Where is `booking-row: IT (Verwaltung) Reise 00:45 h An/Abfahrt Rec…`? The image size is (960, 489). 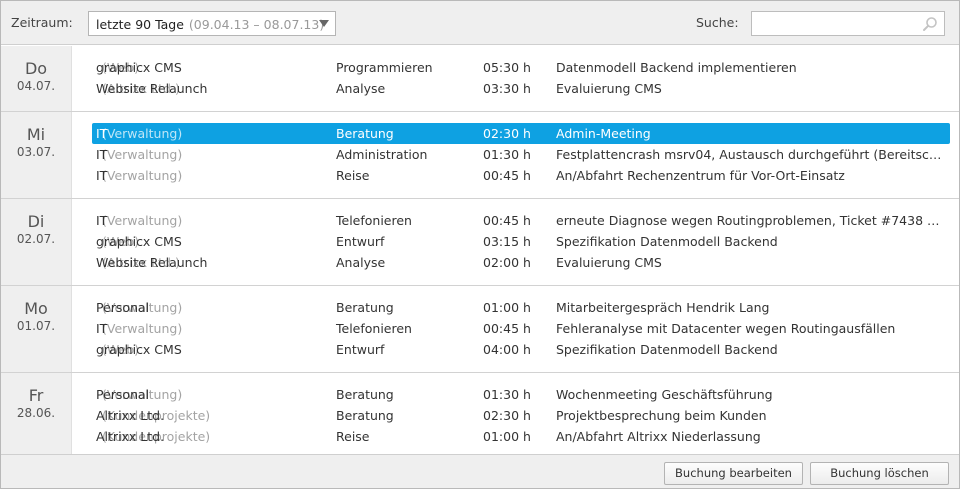 booking-row: IT (Verwaltung) Reise 00:45 h An/Abfahrt Rec… is located at coordinates (525, 175).